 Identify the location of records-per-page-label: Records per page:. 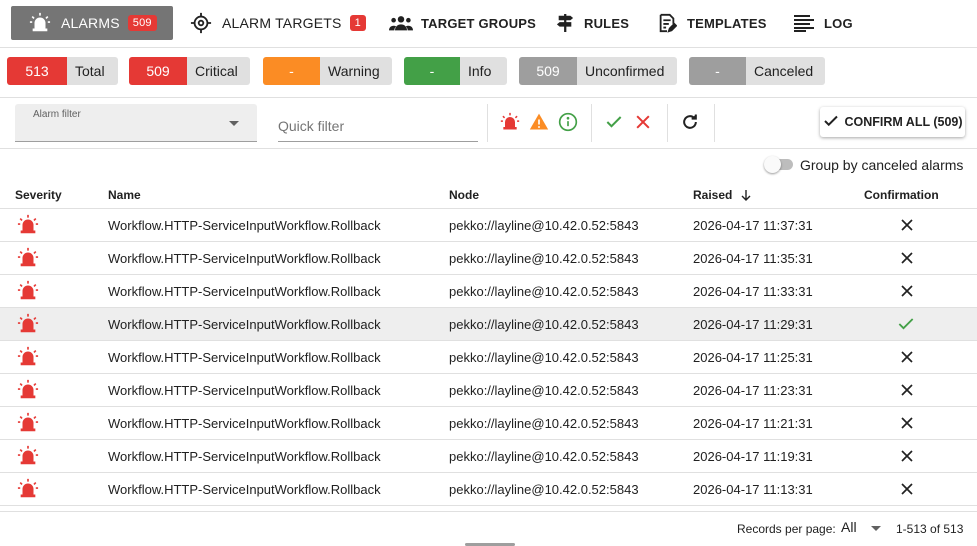
(786, 529).